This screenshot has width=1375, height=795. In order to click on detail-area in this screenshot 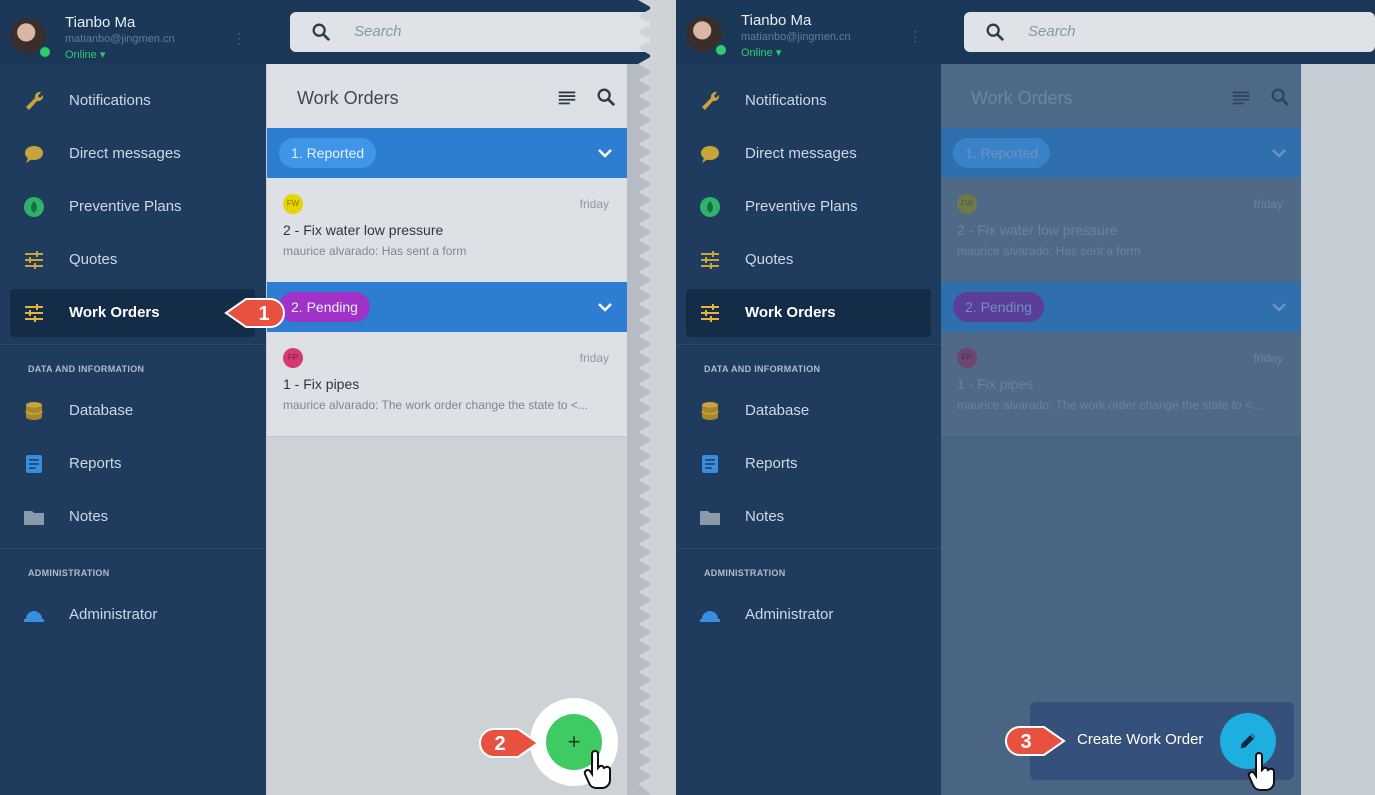, I will do `click(1338, 429)`.